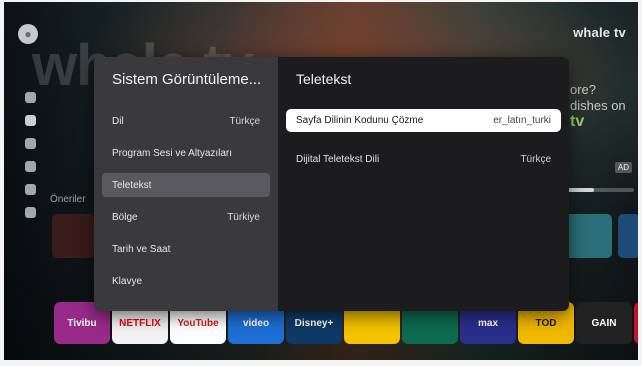 The width and height of the screenshot is (642, 366). What do you see at coordinates (30, 120) in the screenshot?
I see `home-icon` at bounding box center [30, 120].